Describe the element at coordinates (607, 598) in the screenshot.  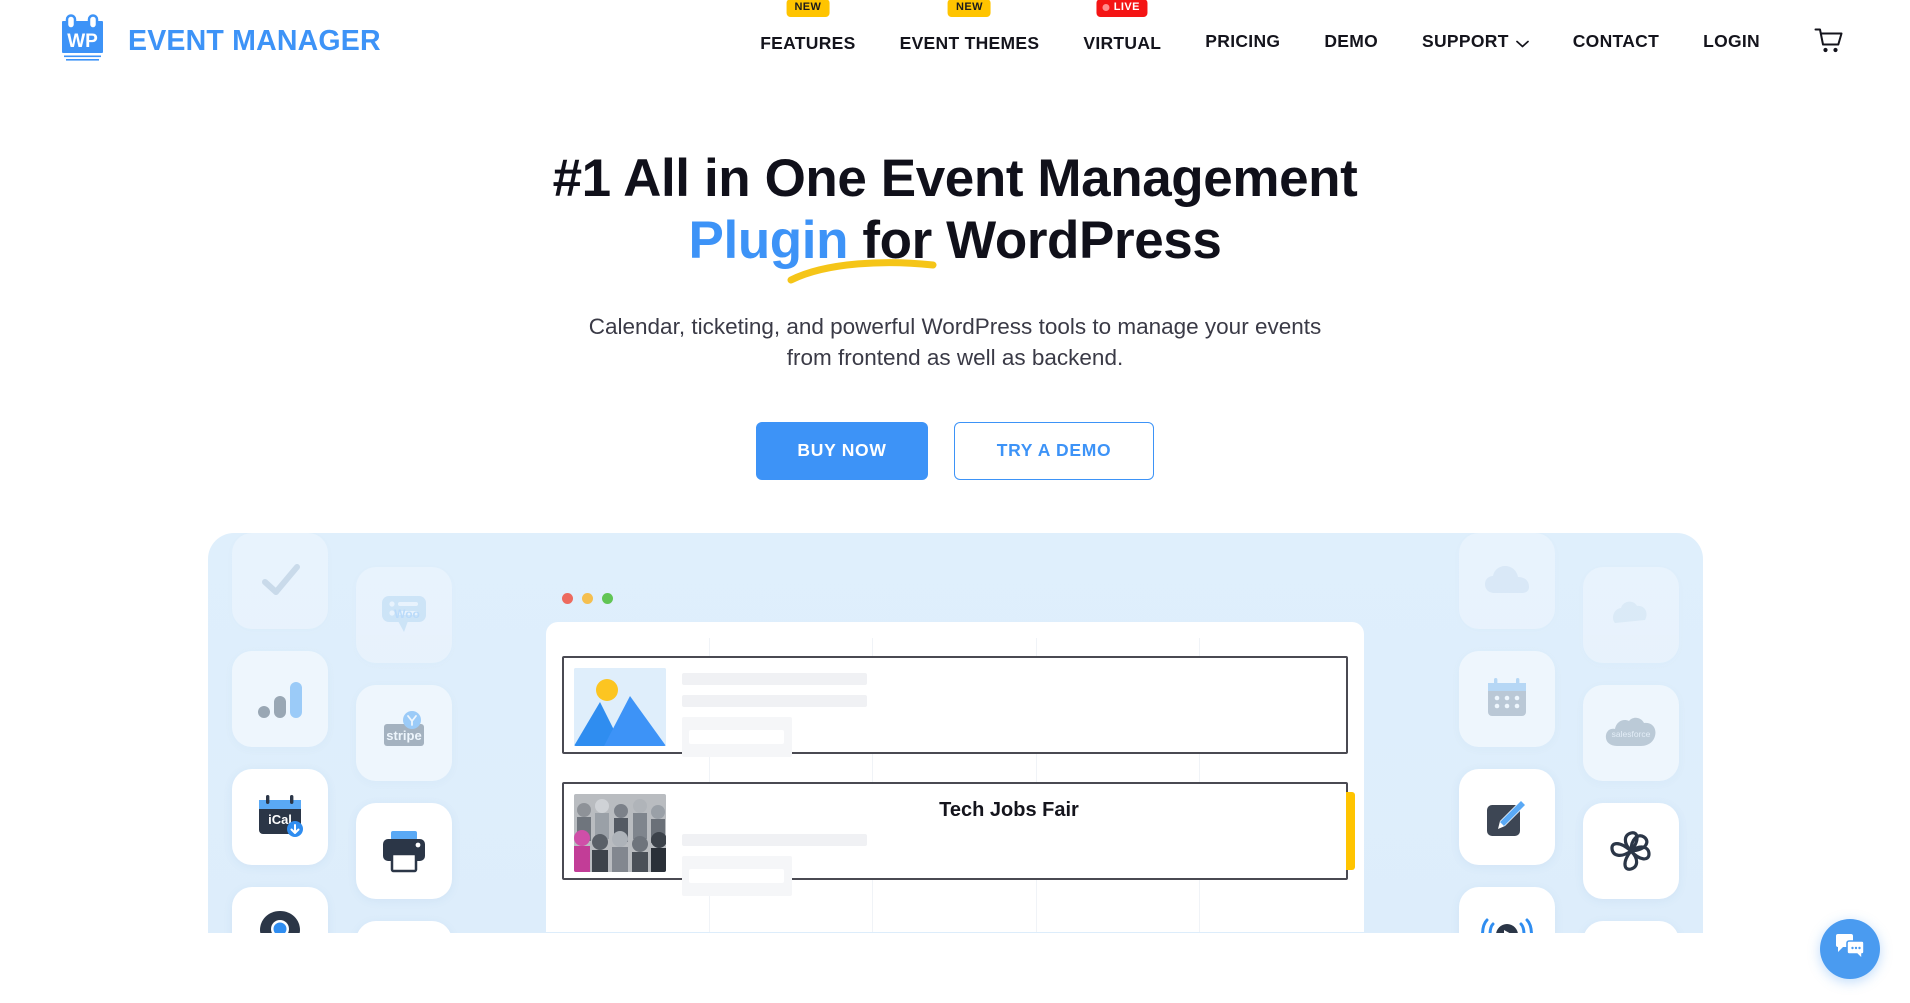
I see `maximize-dot-icon` at that location.